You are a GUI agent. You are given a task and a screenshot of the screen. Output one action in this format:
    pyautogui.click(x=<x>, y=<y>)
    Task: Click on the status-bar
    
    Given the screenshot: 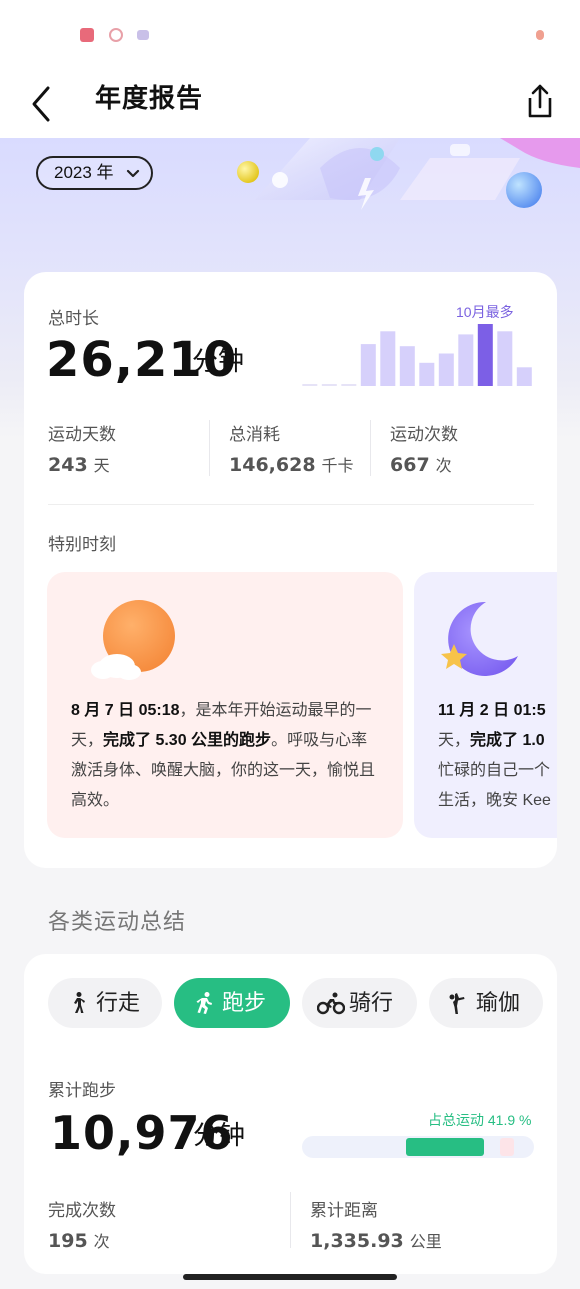 What is the action you would take?
    pyautogui.click(x=290, y=35)
    